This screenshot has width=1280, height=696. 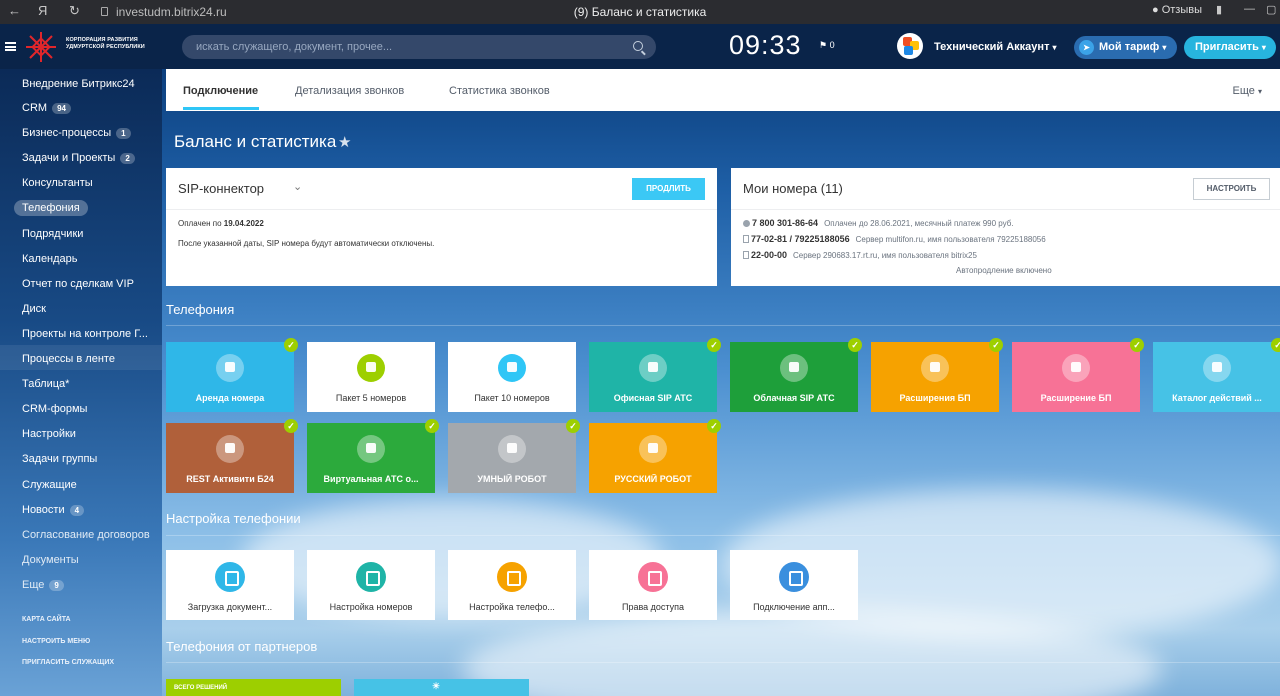 What do you see at coordinates (81, 508) in the screenshot?
I see `sidebar-item-news: Новости 4` at bounding box center [81, 508].